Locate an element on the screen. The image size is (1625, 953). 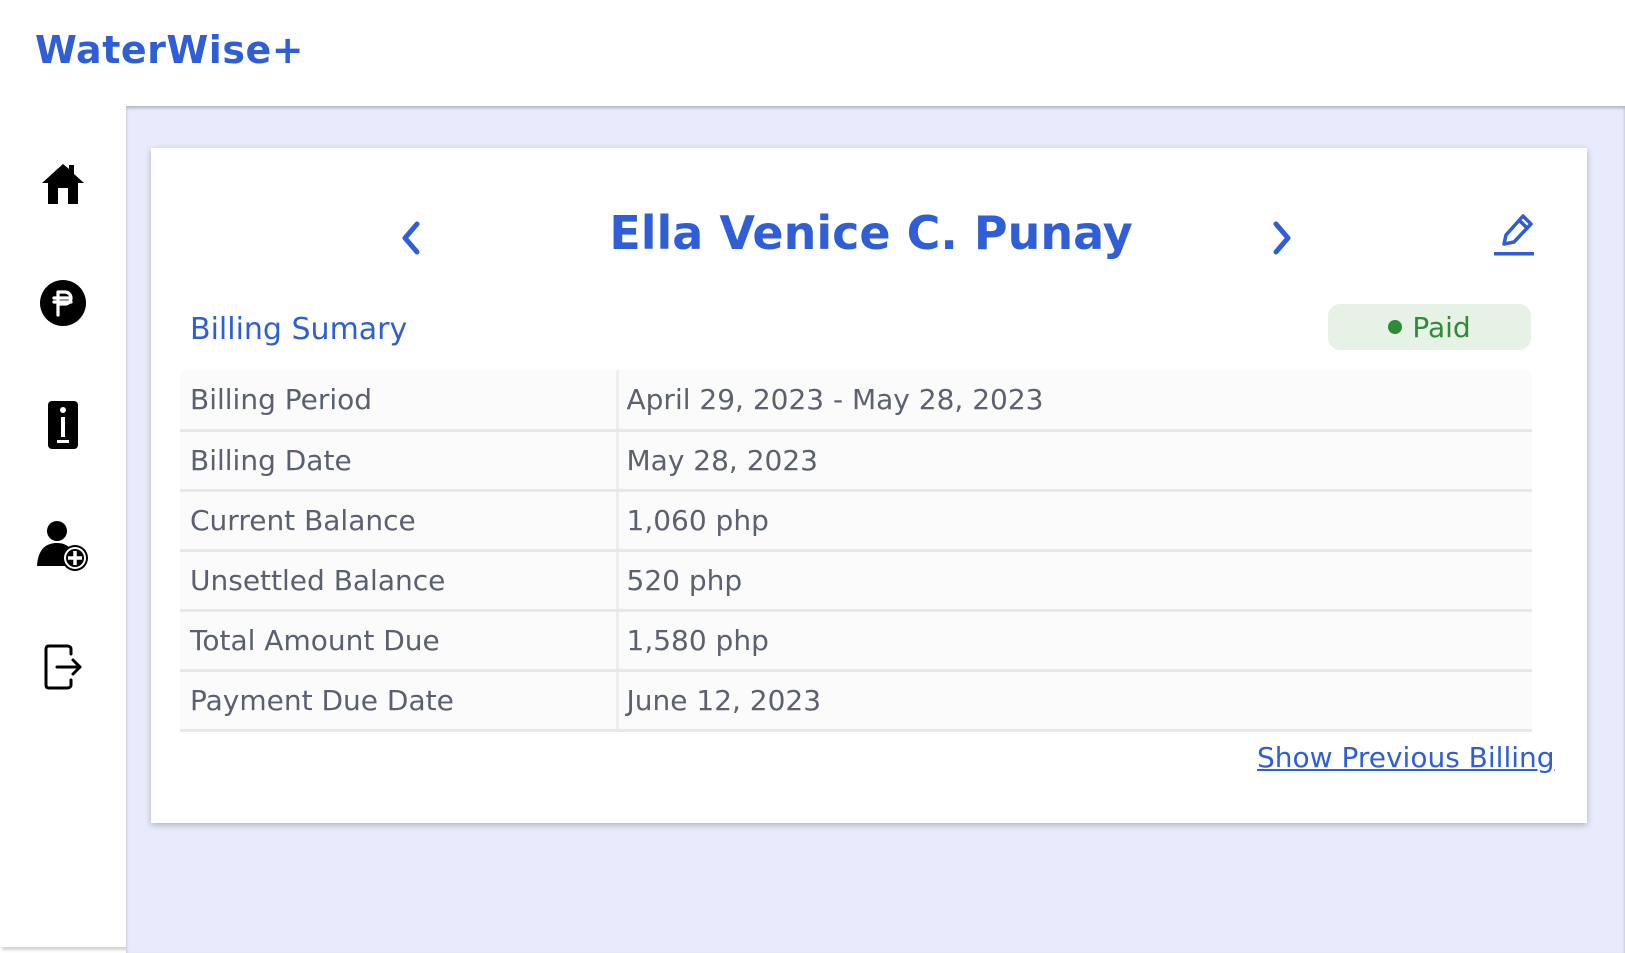
row-value: 1,580 php is located at coordinates (1074, 641).